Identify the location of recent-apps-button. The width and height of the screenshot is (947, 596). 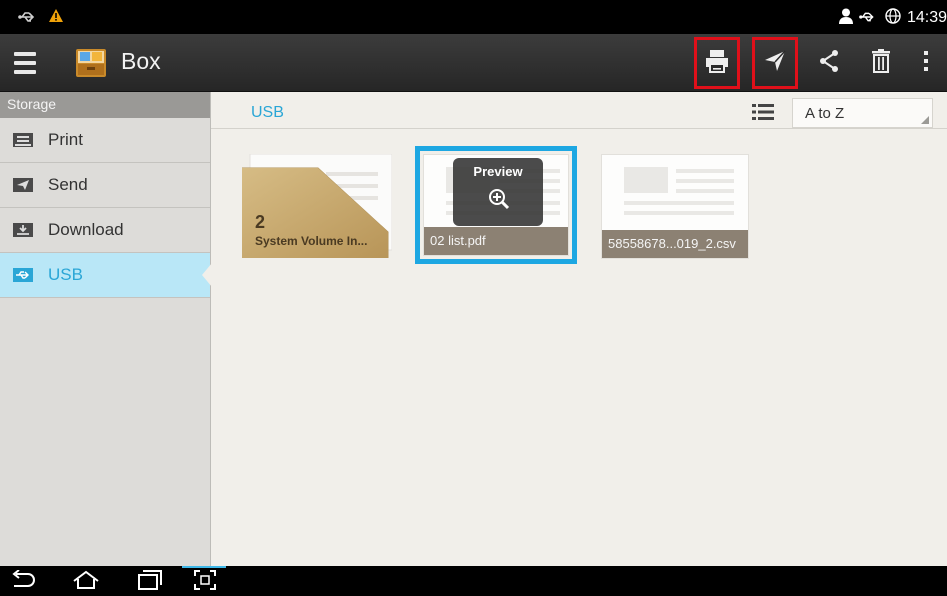
(149, 582).